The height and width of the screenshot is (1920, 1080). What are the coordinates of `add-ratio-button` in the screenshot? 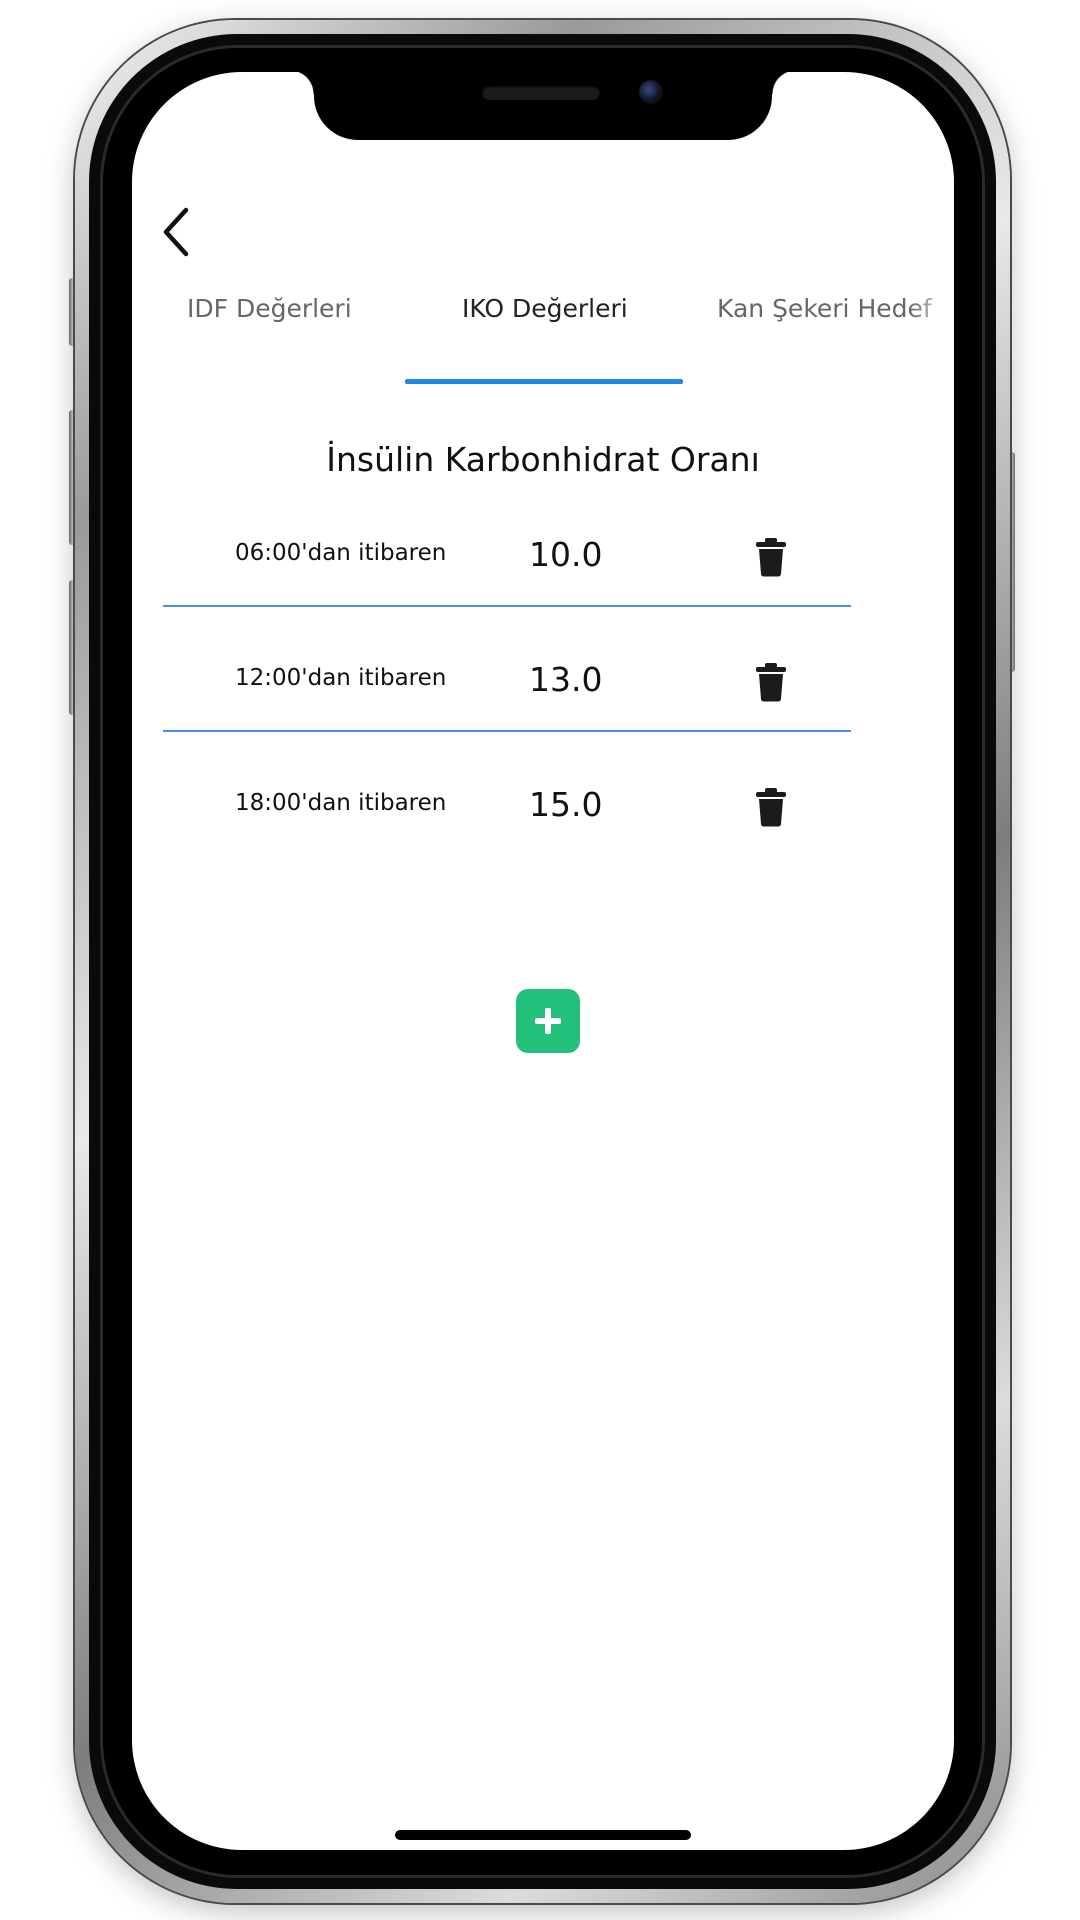 It's located at (548, 1021).